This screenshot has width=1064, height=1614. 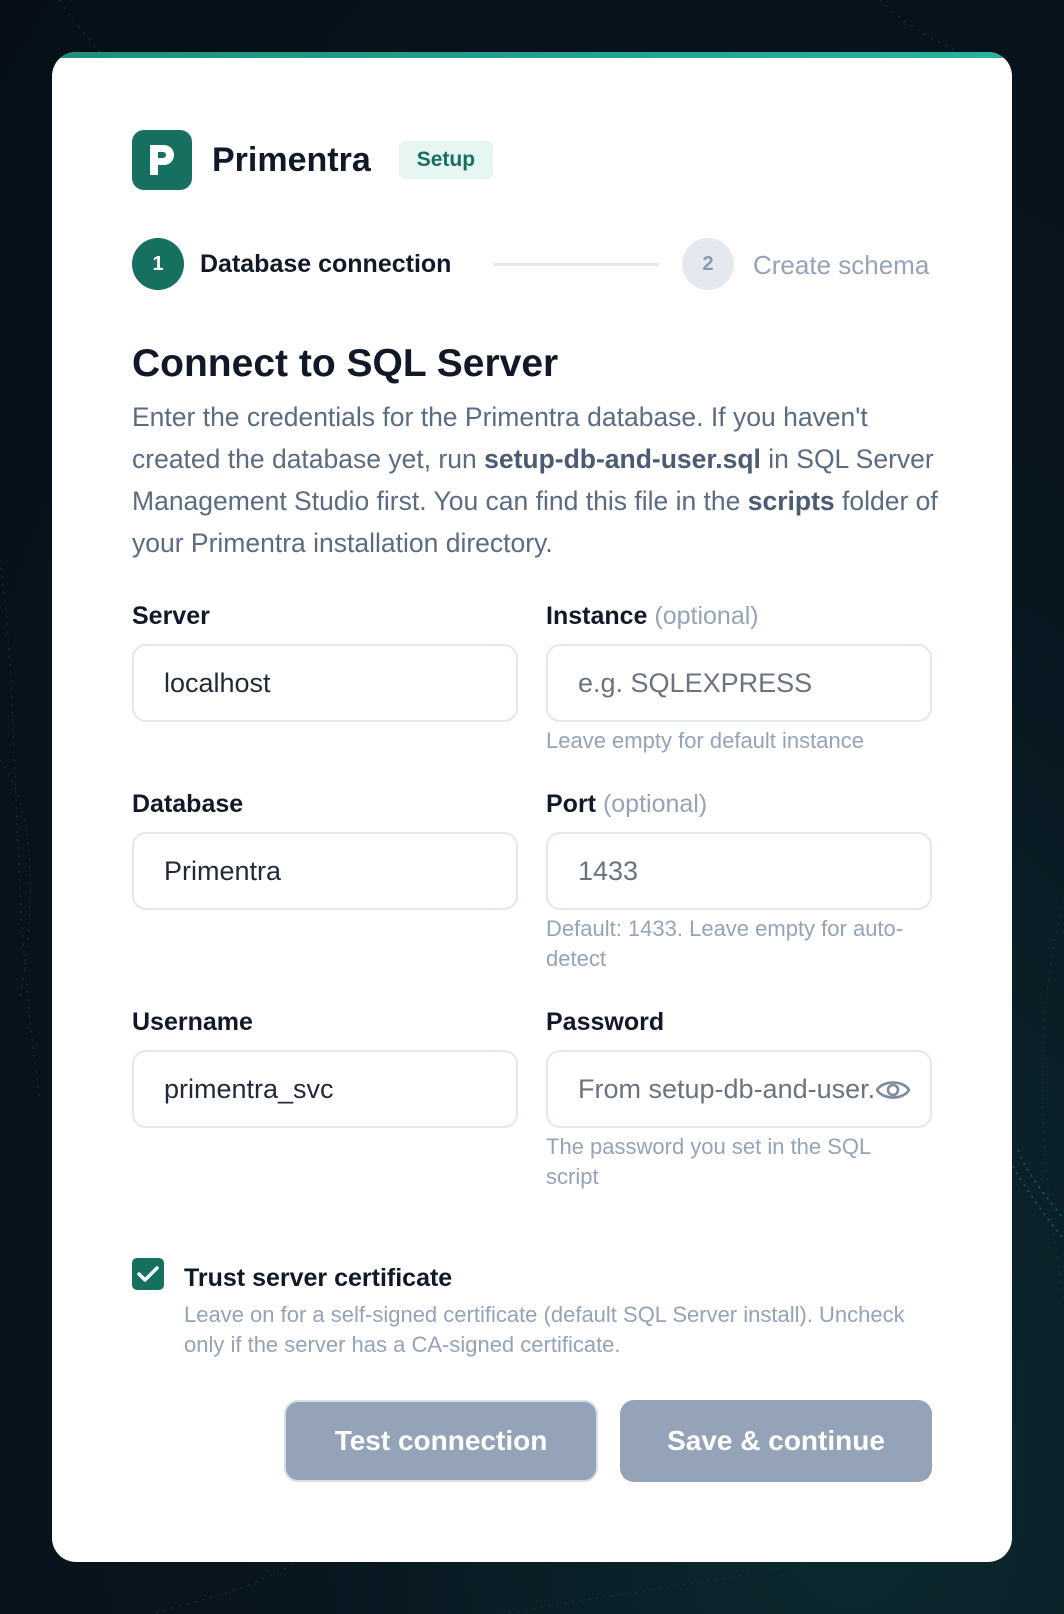 I want to click on step-1-label: Database connection, so click(x=326, y=264).